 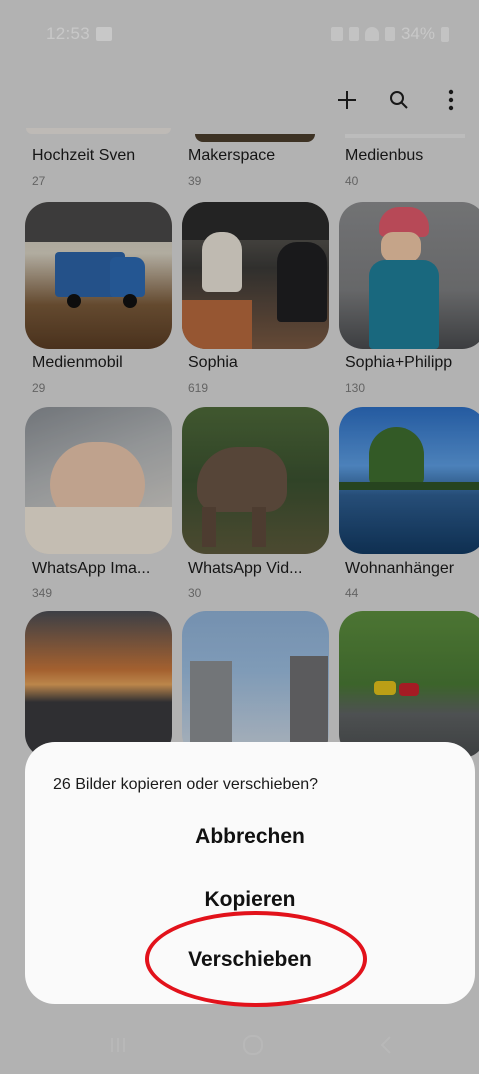 What do you see at coordinates (39, 388) in the screenshot?
I see `album-count: 29` at bounding box center [39, 388].